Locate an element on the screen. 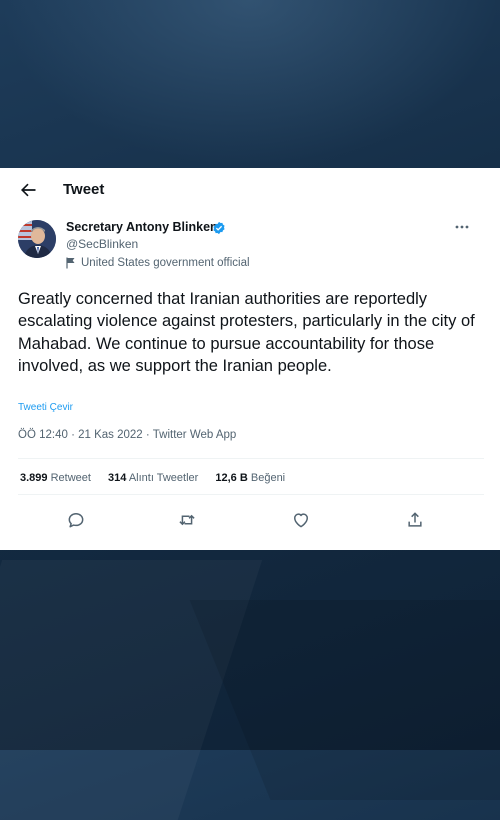  page-title: Tweet is located at coordinates (84, 189).